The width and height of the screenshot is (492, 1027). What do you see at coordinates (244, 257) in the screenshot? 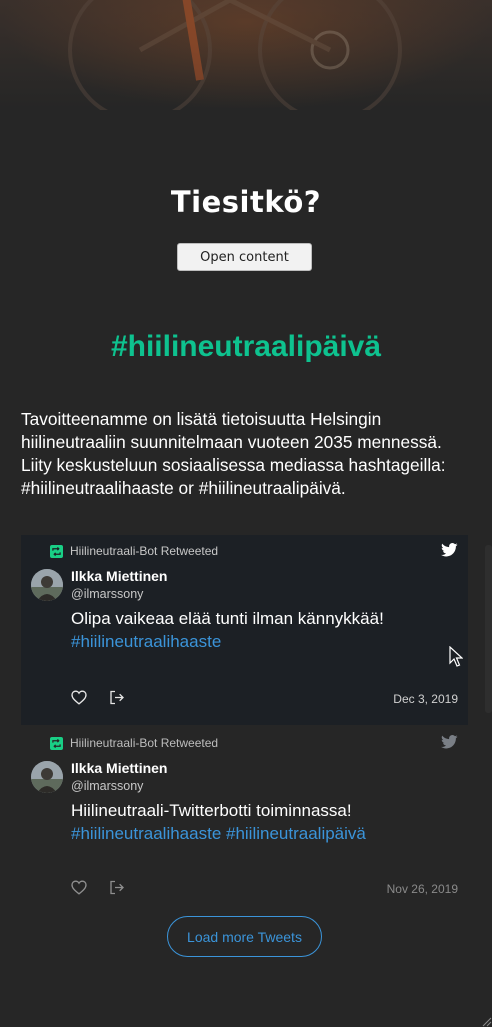
I see `open-content-button: Open content` at bounding box center [244, 257].